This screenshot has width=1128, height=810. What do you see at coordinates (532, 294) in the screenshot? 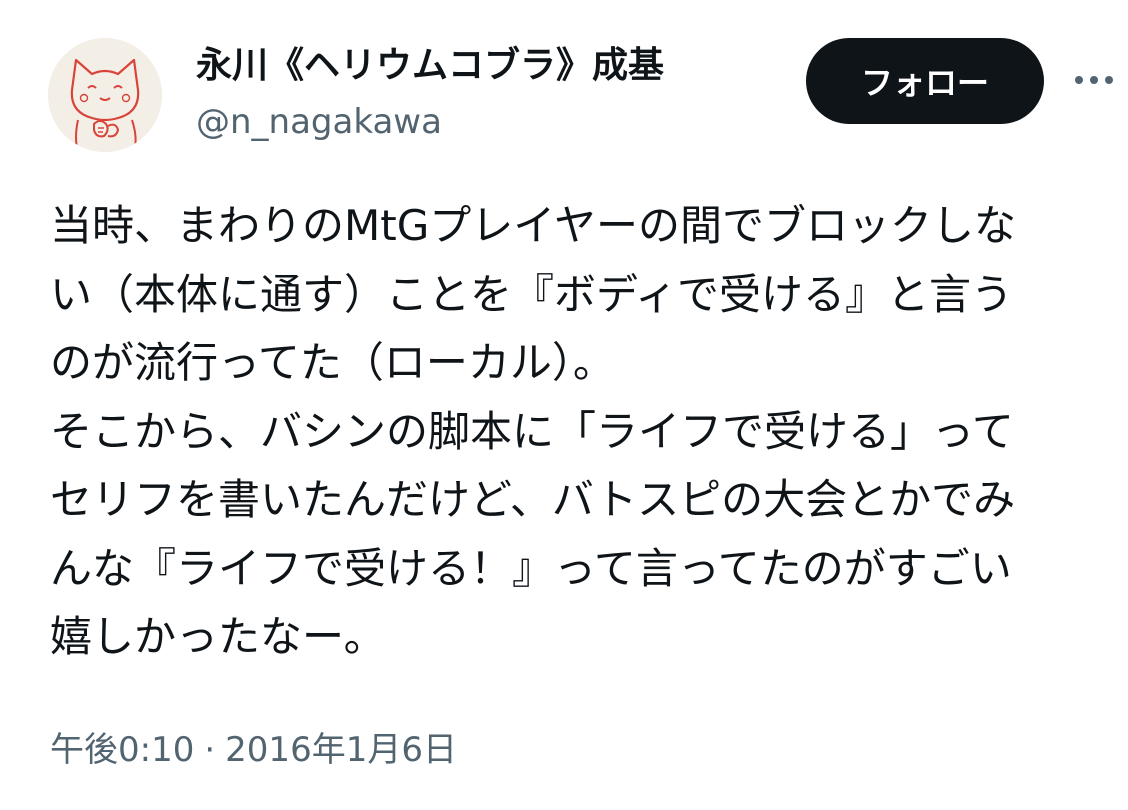
I see `tweet-text-line: い（本体に通す）ことを『ボディで受ける』と言う` at bounding box center [532, 294].